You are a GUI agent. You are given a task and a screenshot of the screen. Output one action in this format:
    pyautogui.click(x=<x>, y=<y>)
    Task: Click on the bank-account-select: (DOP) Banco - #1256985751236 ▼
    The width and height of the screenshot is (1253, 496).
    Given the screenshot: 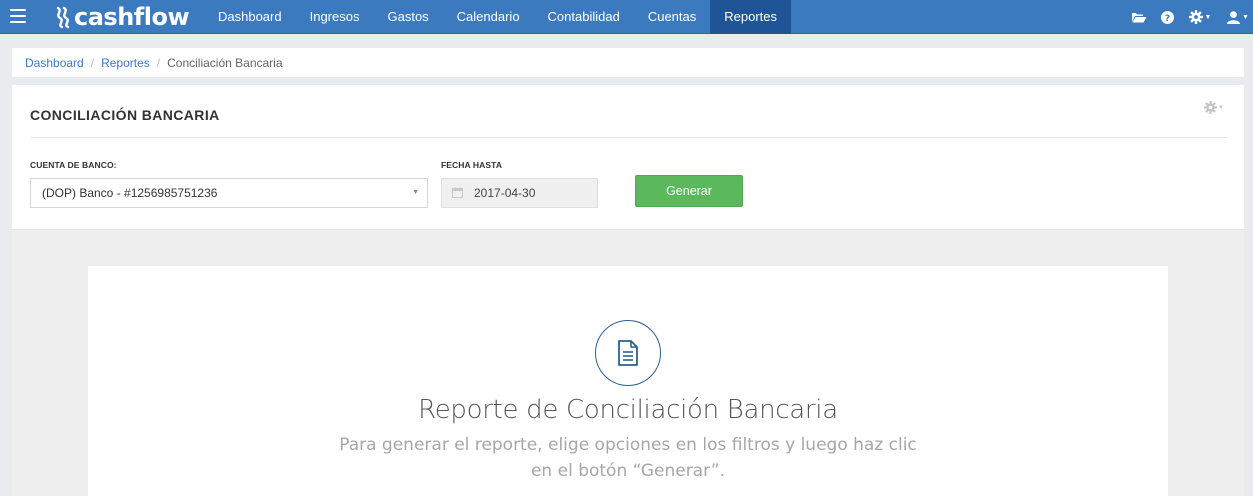 What is the action you would take?
    pyautogui.click(x=229, y=193)
    